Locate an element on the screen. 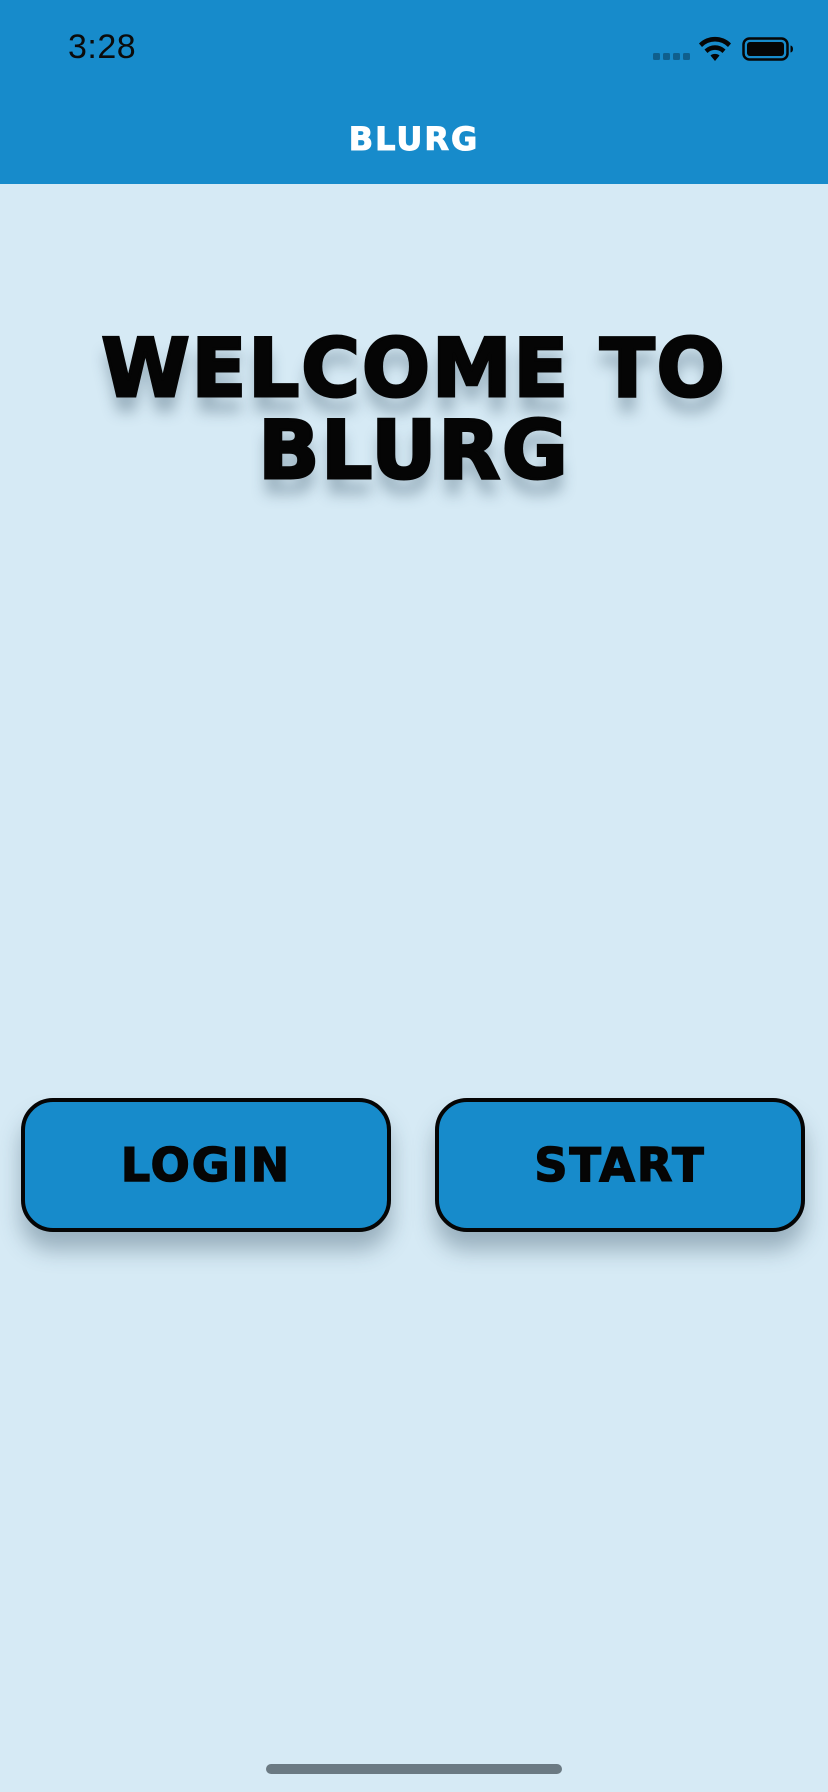  battery-icon is located at coordinates (767, 49).